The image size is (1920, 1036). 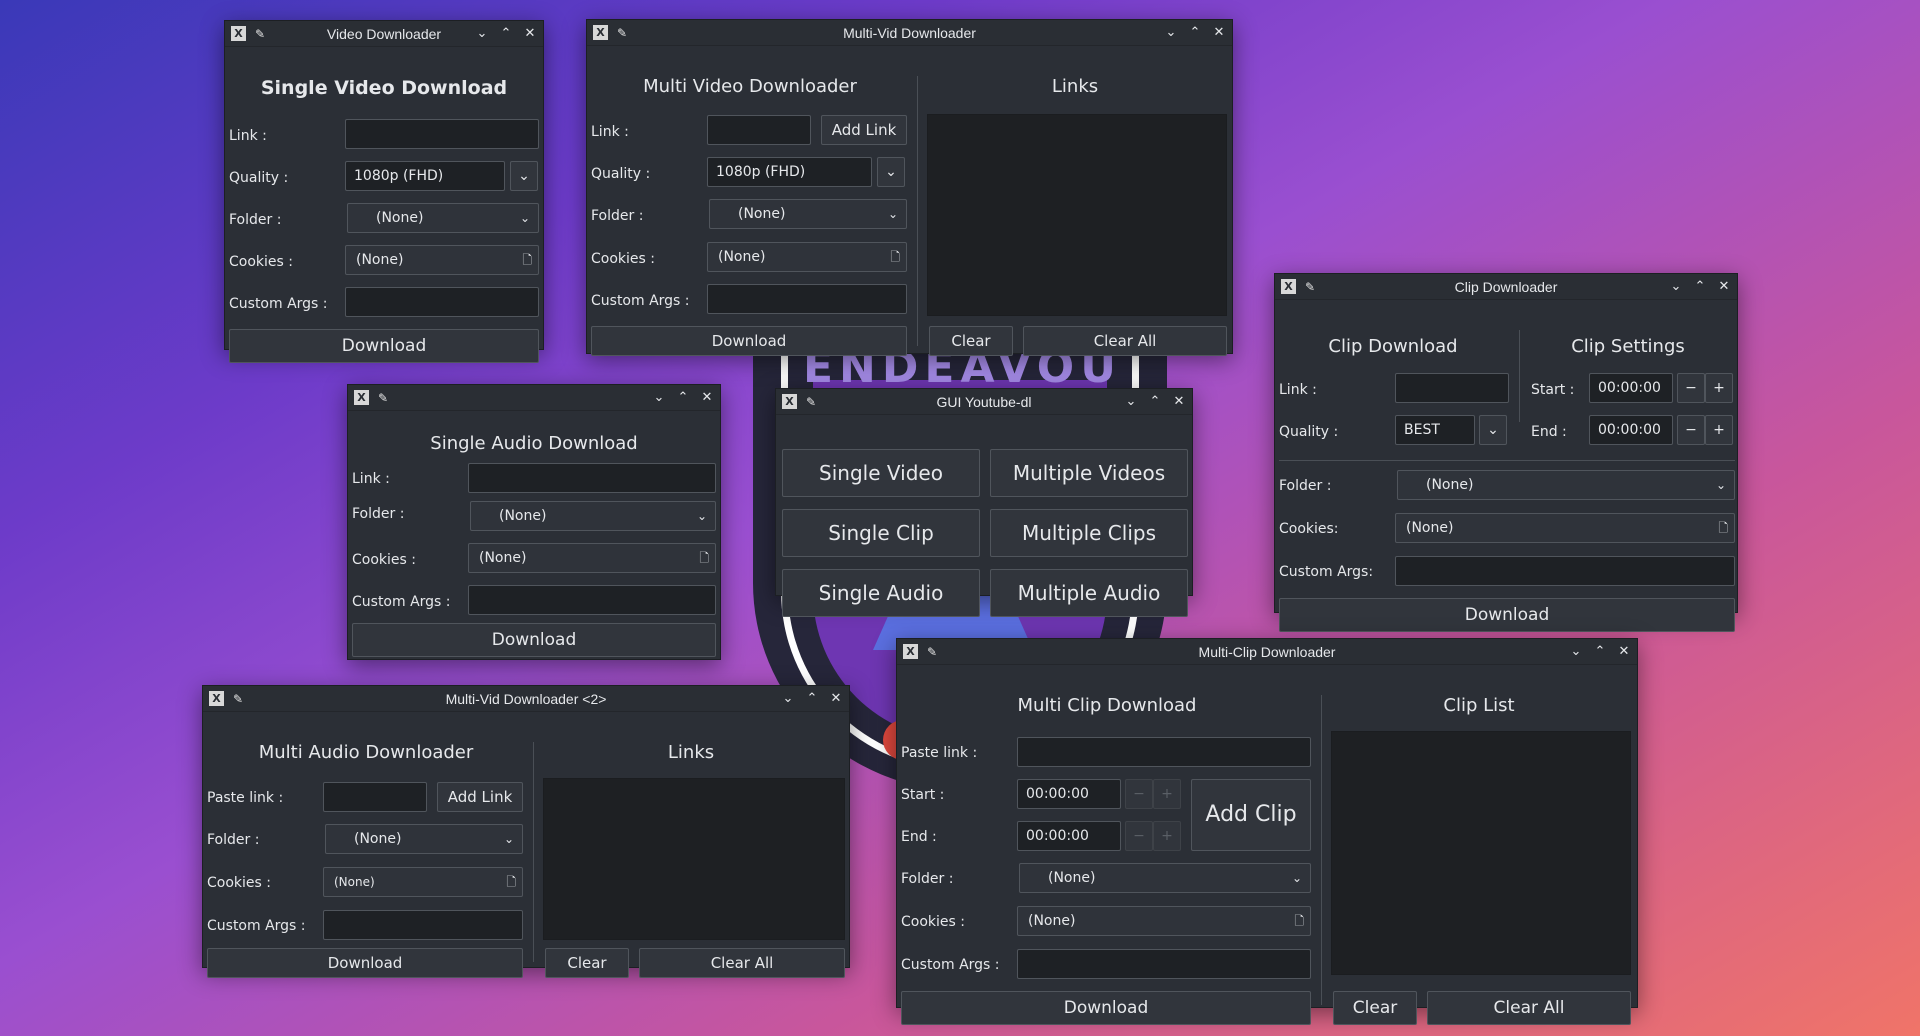 I want to click on multiple-videos-button: Multiple Videos, so click(x=1089, y=473).